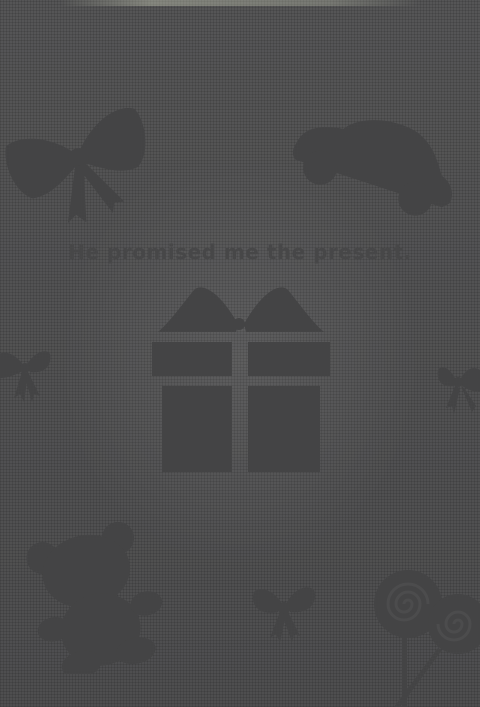 The width and height of the screenshot is (480, 707). I want to click on gift-box-icon, so click(241, 379).